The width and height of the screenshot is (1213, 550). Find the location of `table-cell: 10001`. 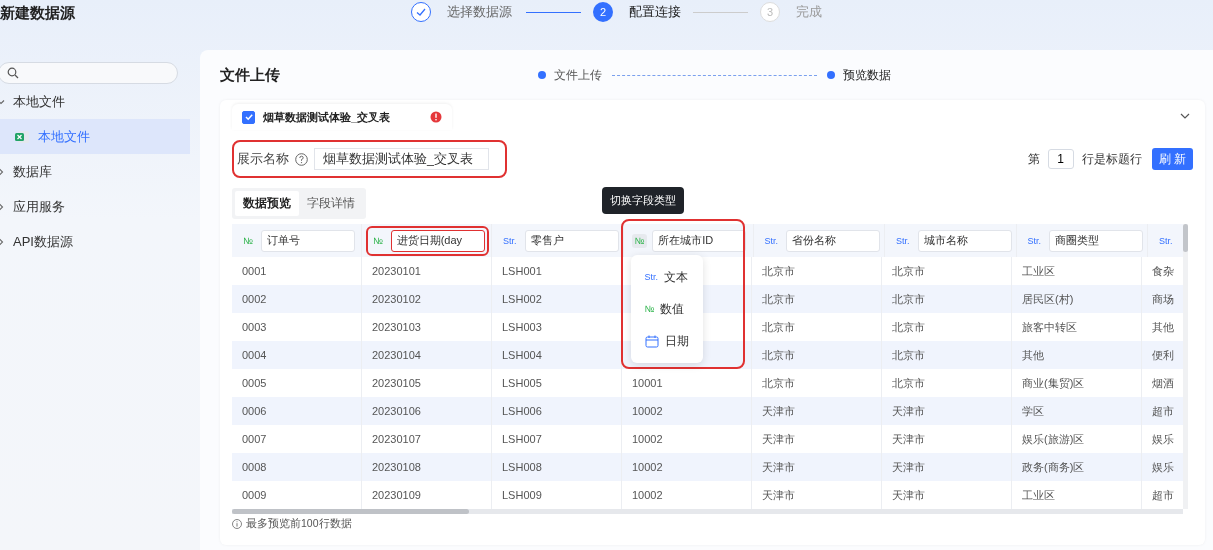

table-cell: 10001 is located at coordinates (647, 383).